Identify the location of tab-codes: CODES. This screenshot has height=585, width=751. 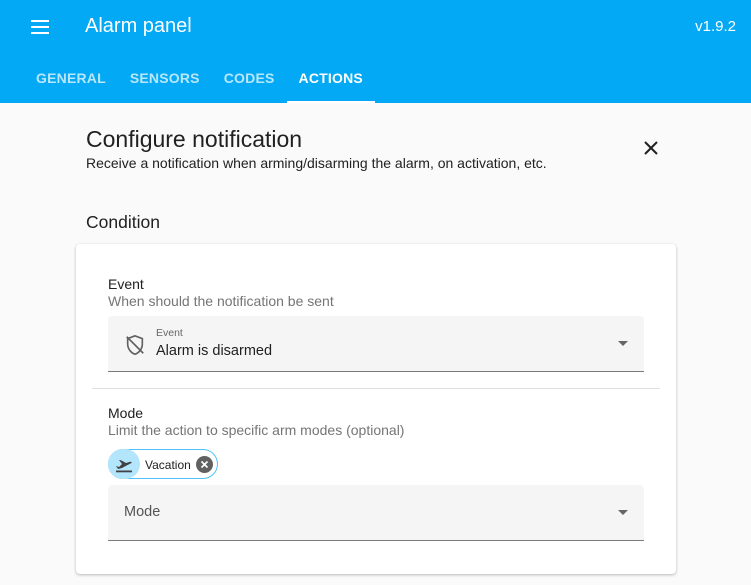
(249, 82).